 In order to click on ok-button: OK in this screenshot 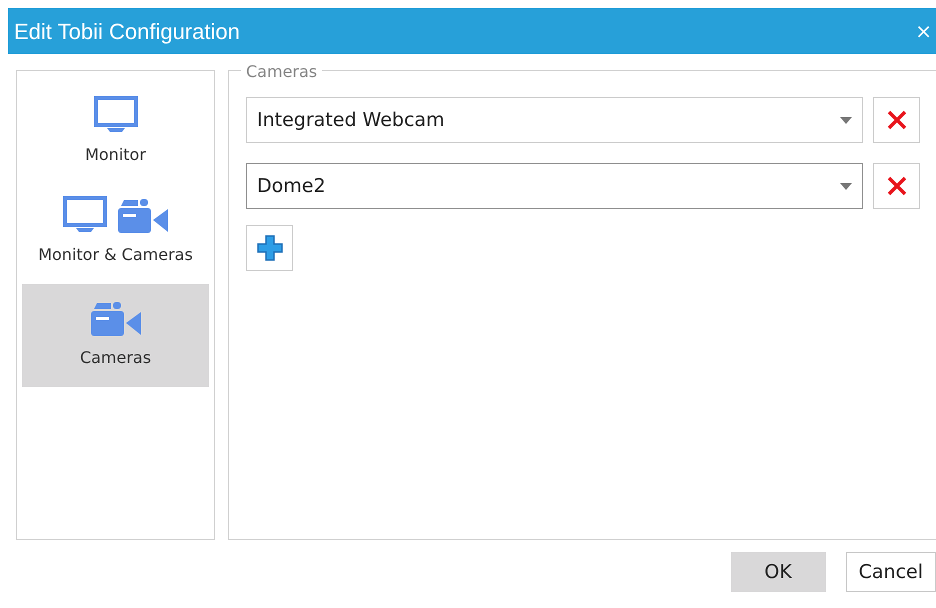, I will do `click(778, 572)`.